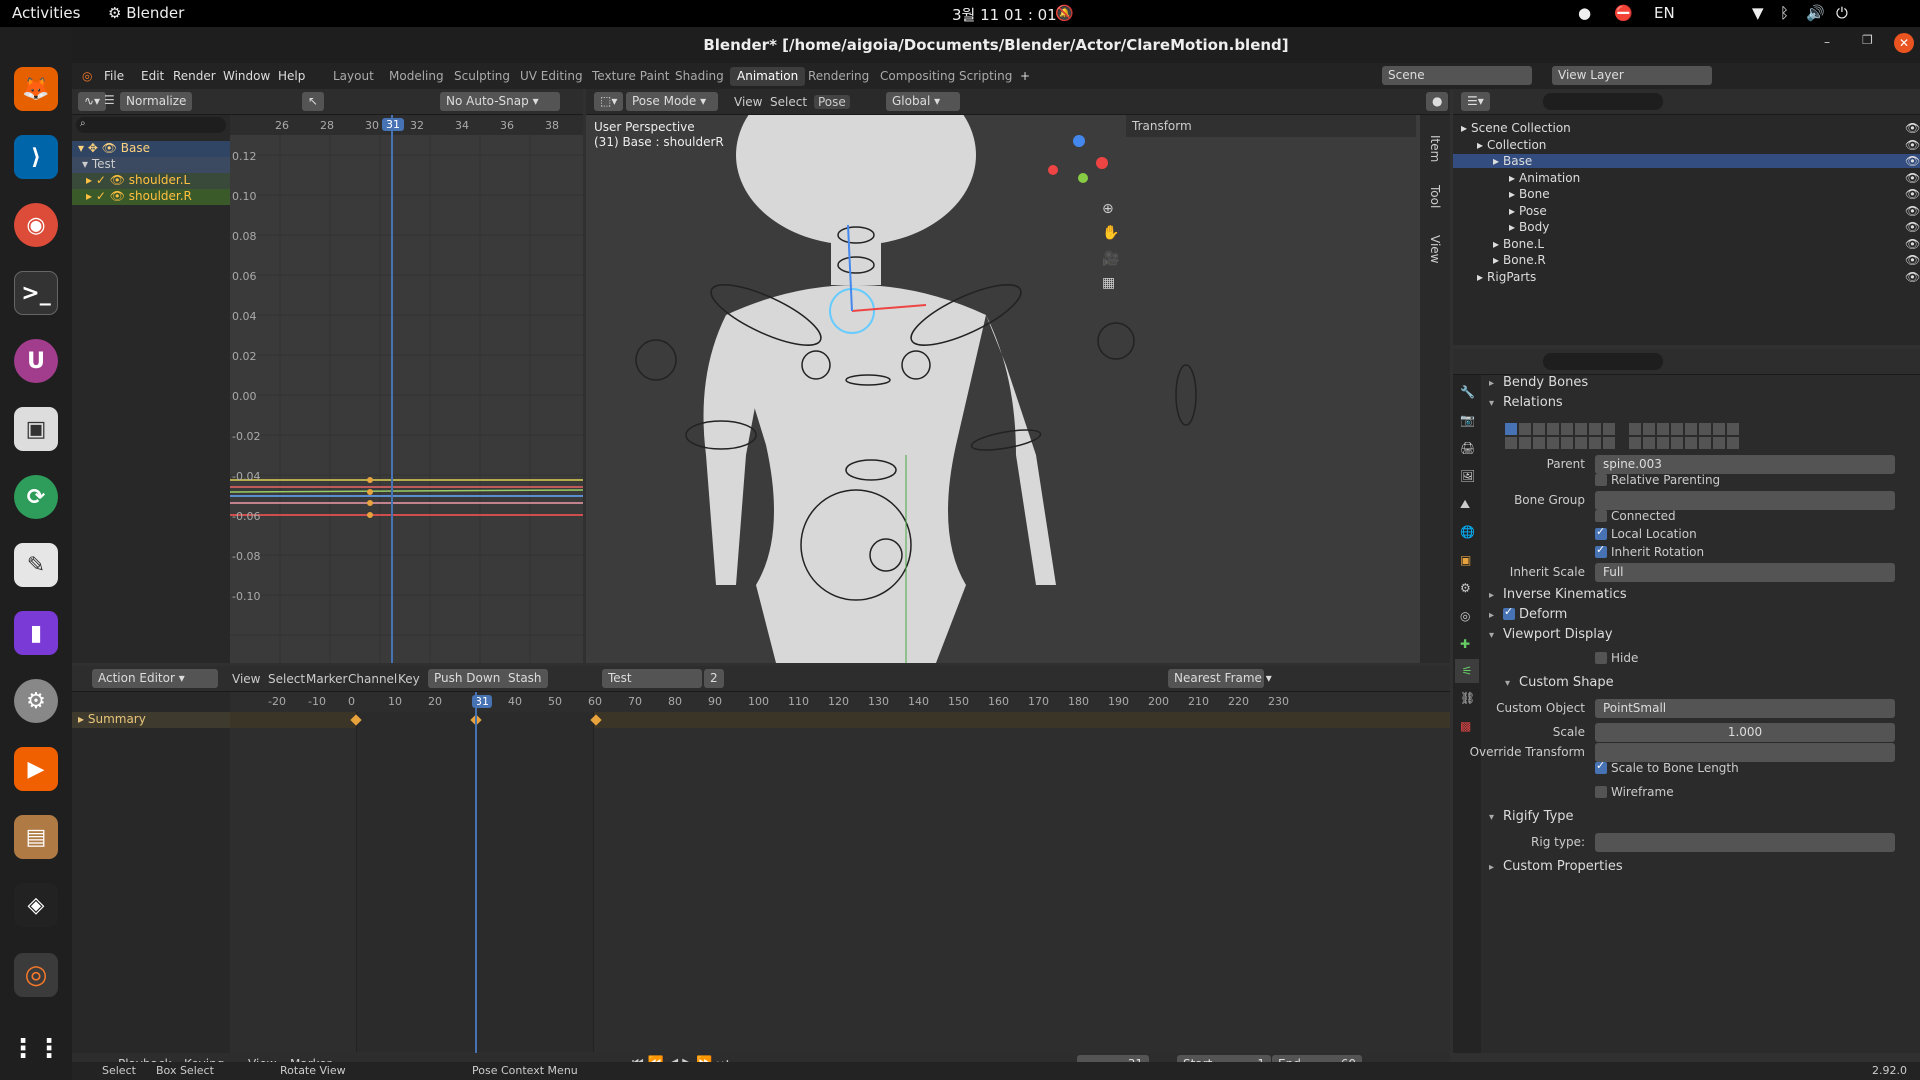  I want to click on viewport-editor-type: ⬚▾, so click(609, 101).